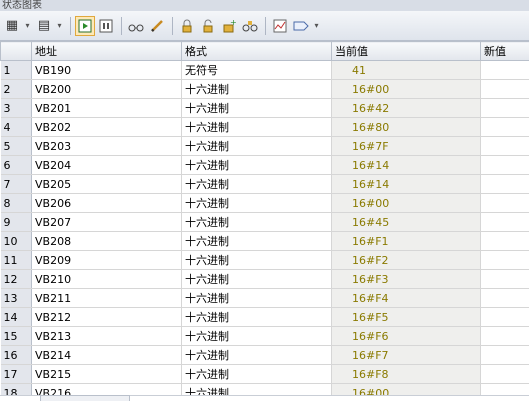  I want to click on table-row: 8VB206十六进制16#00, so click(265, 203).